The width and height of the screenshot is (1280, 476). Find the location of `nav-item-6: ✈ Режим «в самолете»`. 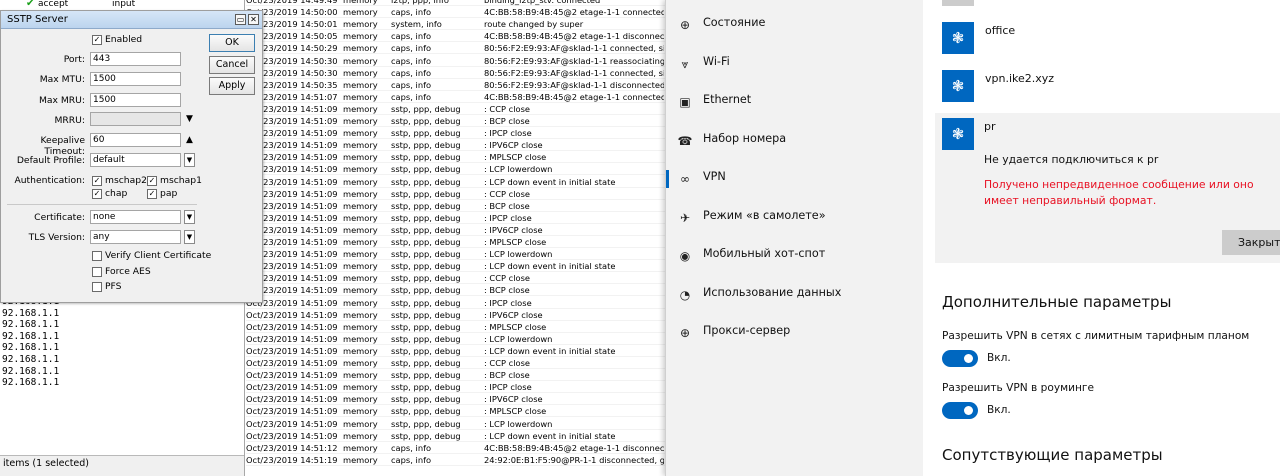

nav-item-6: ✈ Режим «в самолете» is located at coordinates (794, 218).